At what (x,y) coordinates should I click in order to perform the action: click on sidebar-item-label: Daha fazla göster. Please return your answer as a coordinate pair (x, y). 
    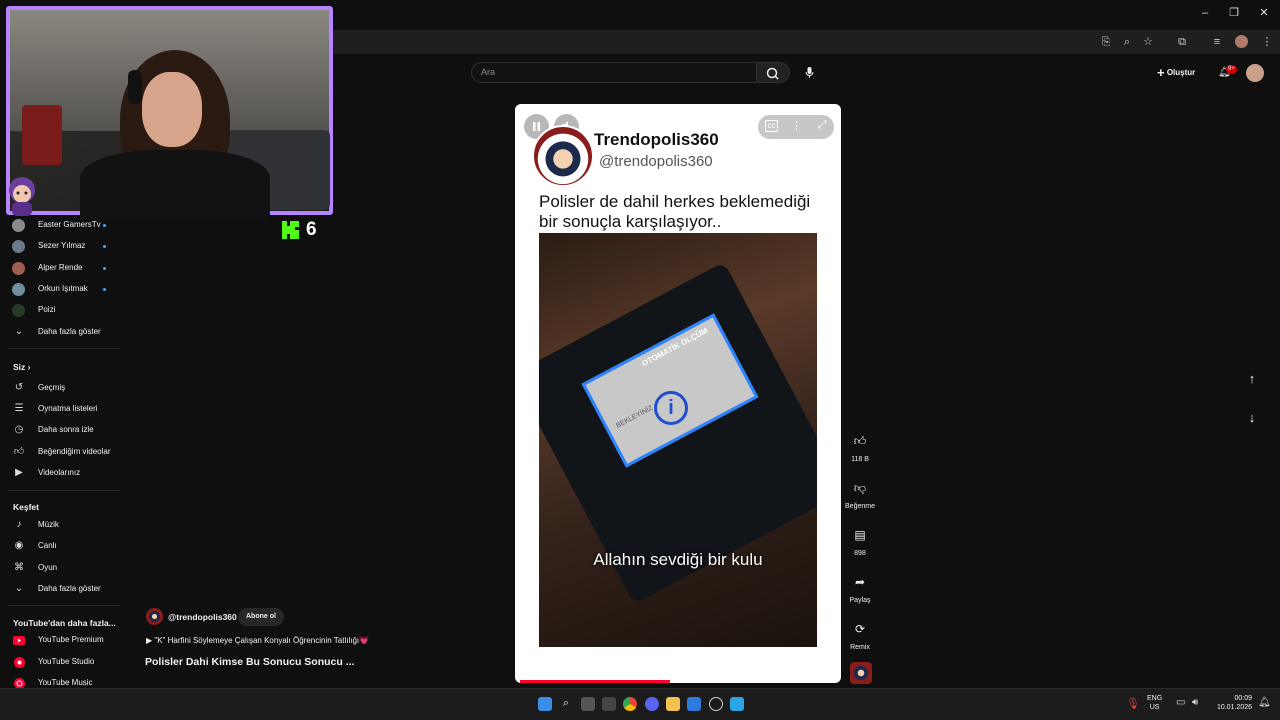
    Looking at the image, I should click on (69, 331).